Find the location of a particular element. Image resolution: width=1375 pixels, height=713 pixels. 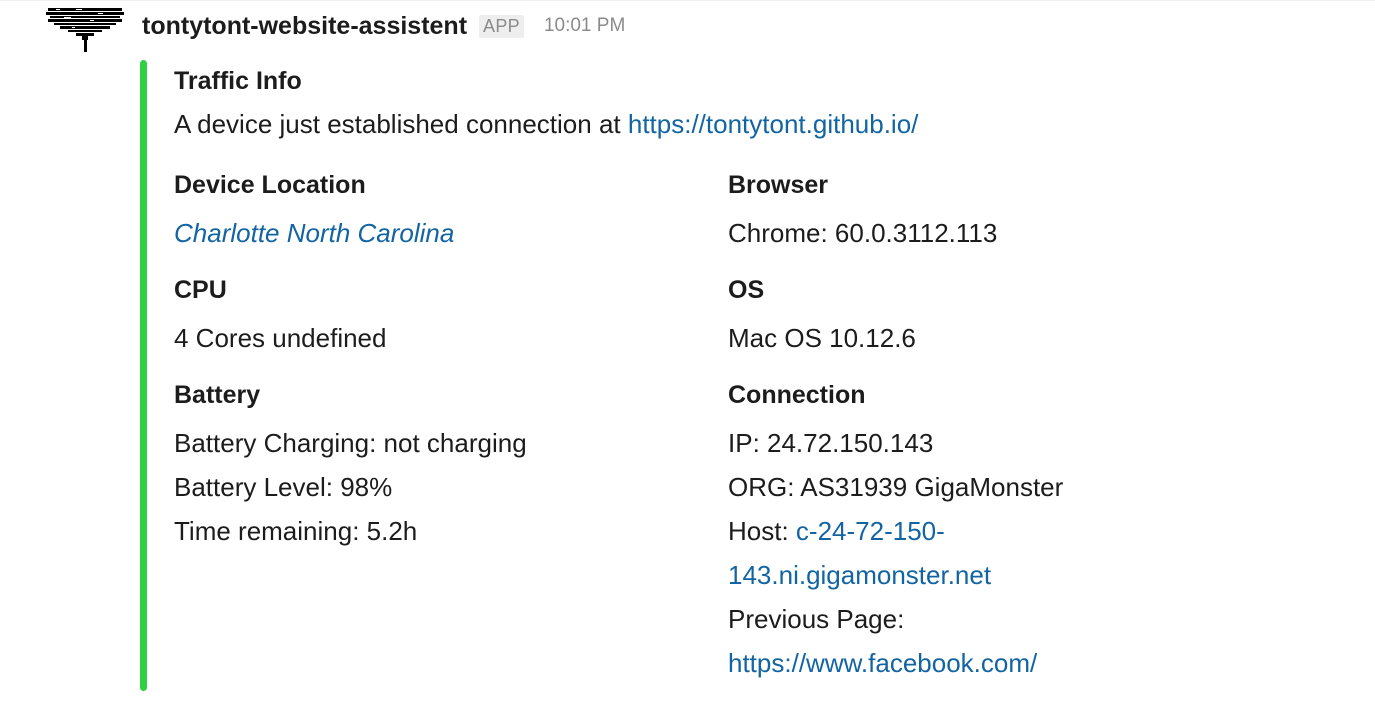

connection-ip: IP: 24.72.150.143 is located at coordinates (831, 443).